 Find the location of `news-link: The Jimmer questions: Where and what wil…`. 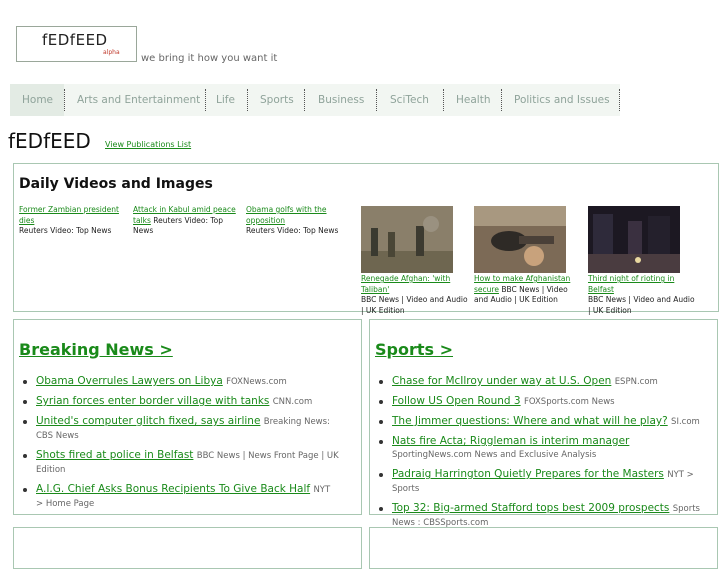

news-link: The Jimmer questions: Where and what wil… is located at coordinates (530, 421).